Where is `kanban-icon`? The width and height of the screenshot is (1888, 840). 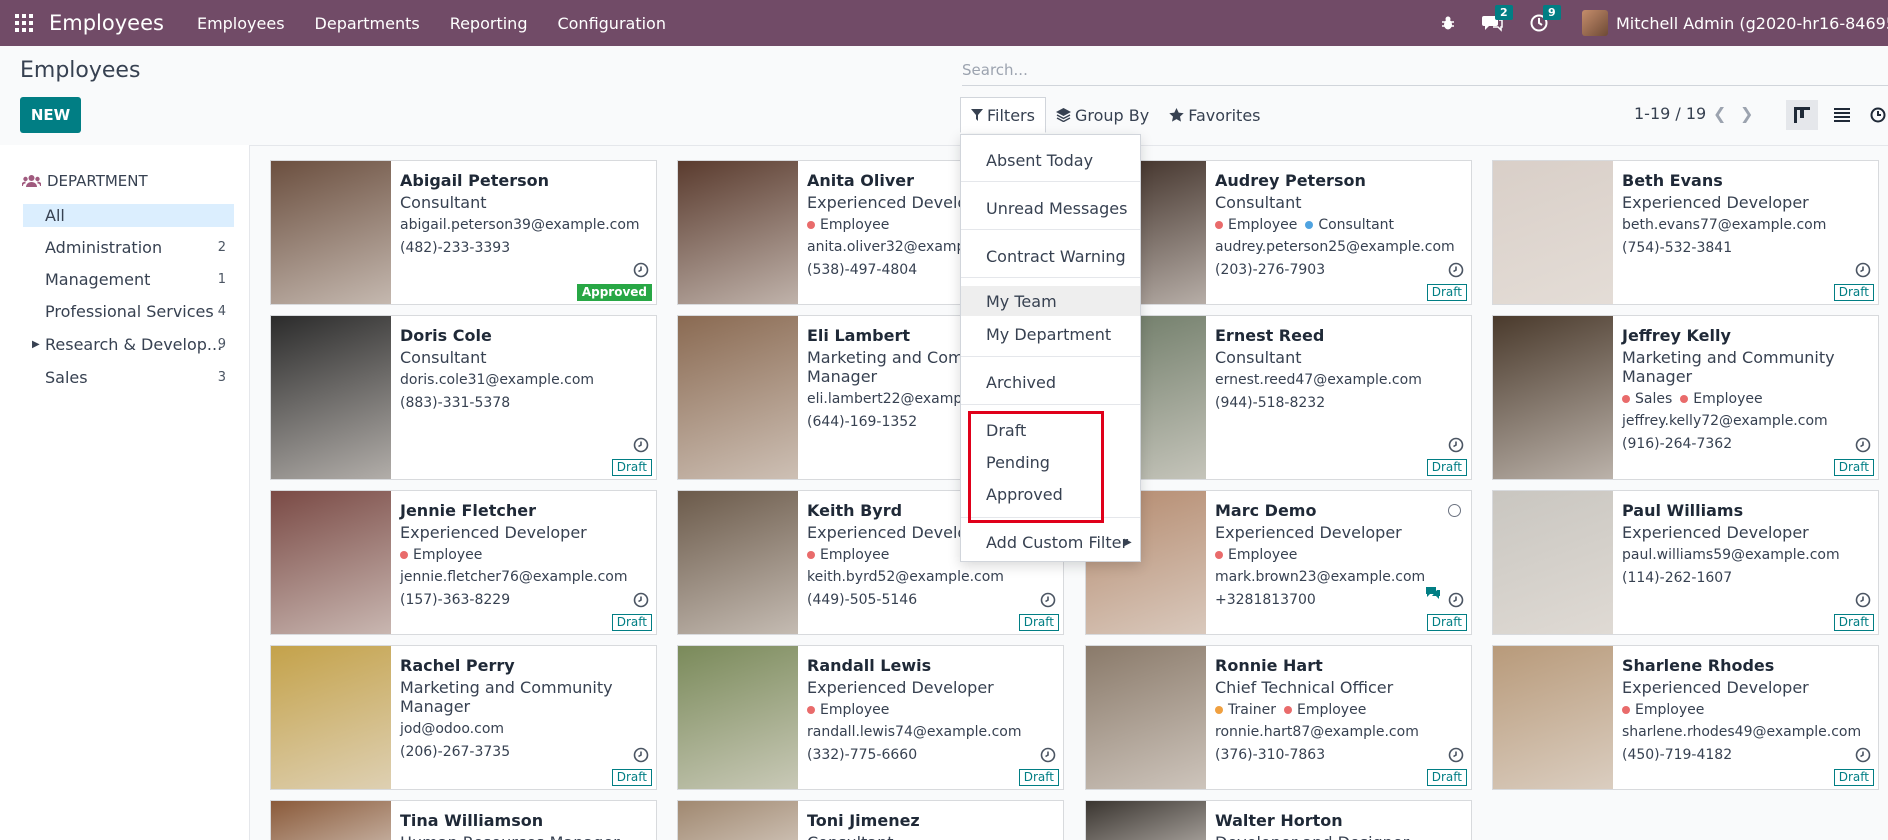
kanban-icon is located at coordinates (1802, 115).